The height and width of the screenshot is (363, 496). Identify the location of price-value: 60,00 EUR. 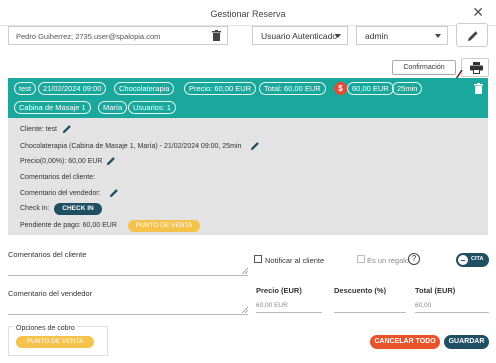
(272, 305).